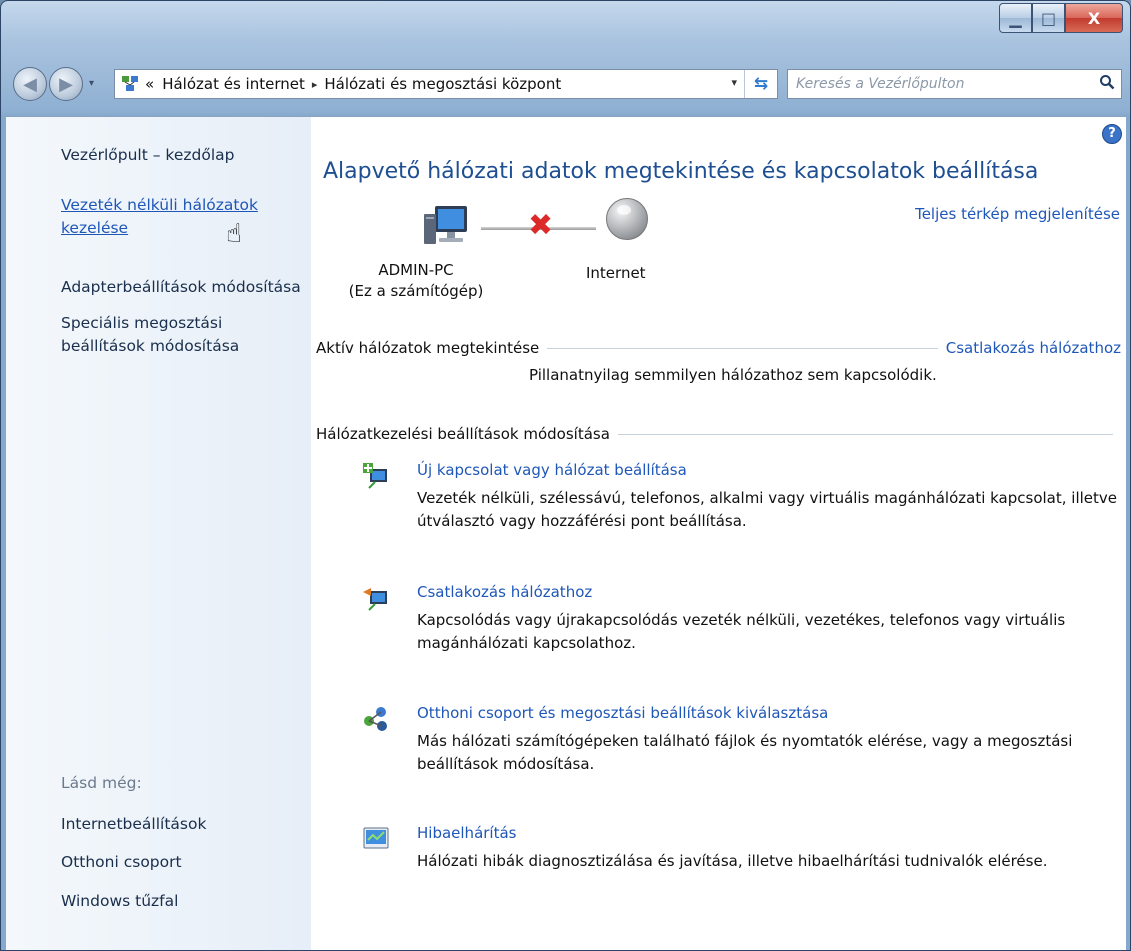 This screenshot has height=951, width=1131. I want to click on search-input: Keresés a Vezérlőpulton, so click(944, 84).